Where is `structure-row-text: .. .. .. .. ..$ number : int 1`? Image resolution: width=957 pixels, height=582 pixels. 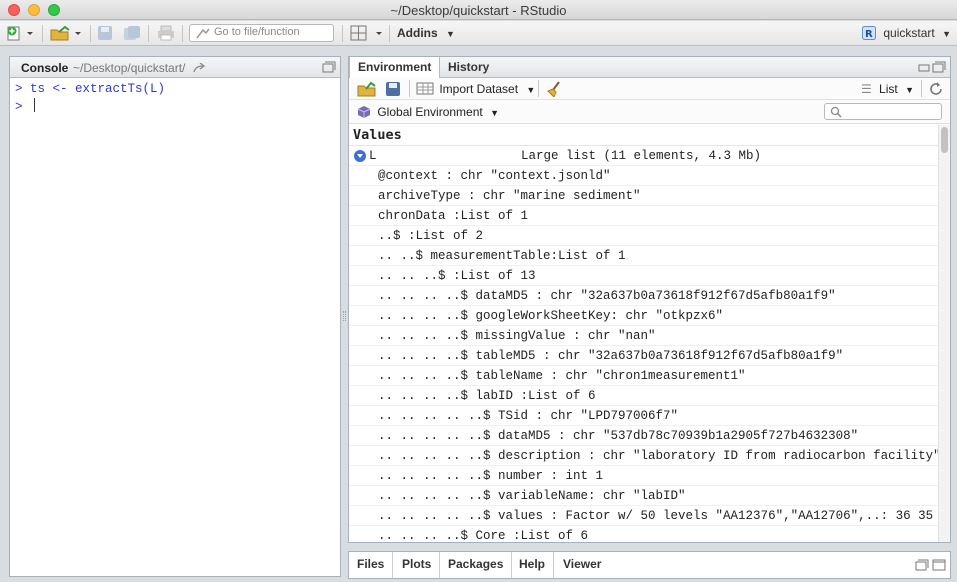 structure-row-text: .. .. .. .. ..$ number : int 1 is located at coordinates (491, 476).